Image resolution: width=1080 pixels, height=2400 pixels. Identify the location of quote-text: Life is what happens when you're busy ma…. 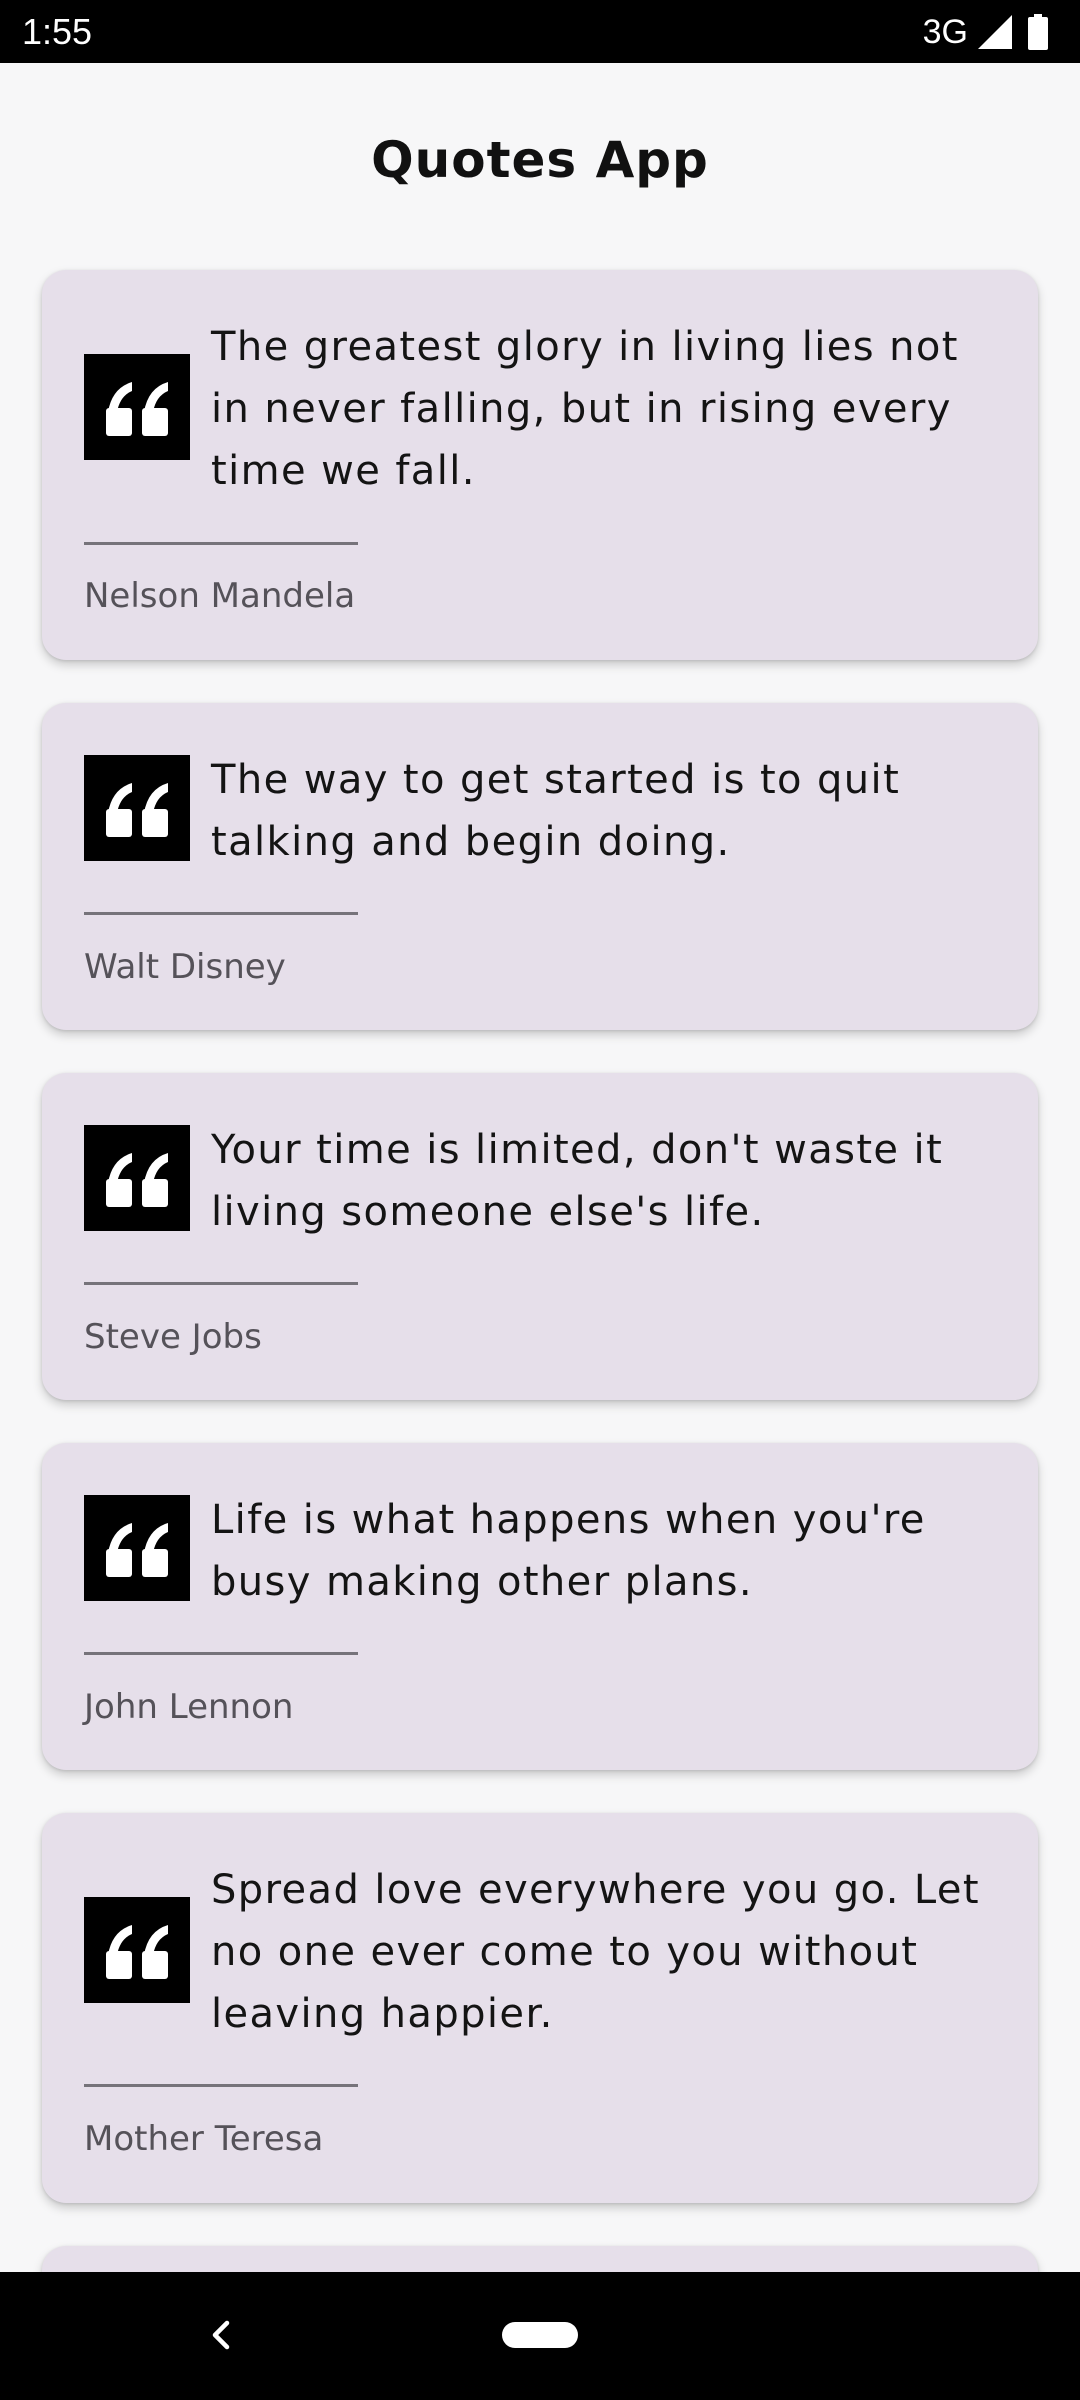
(568, 1551).